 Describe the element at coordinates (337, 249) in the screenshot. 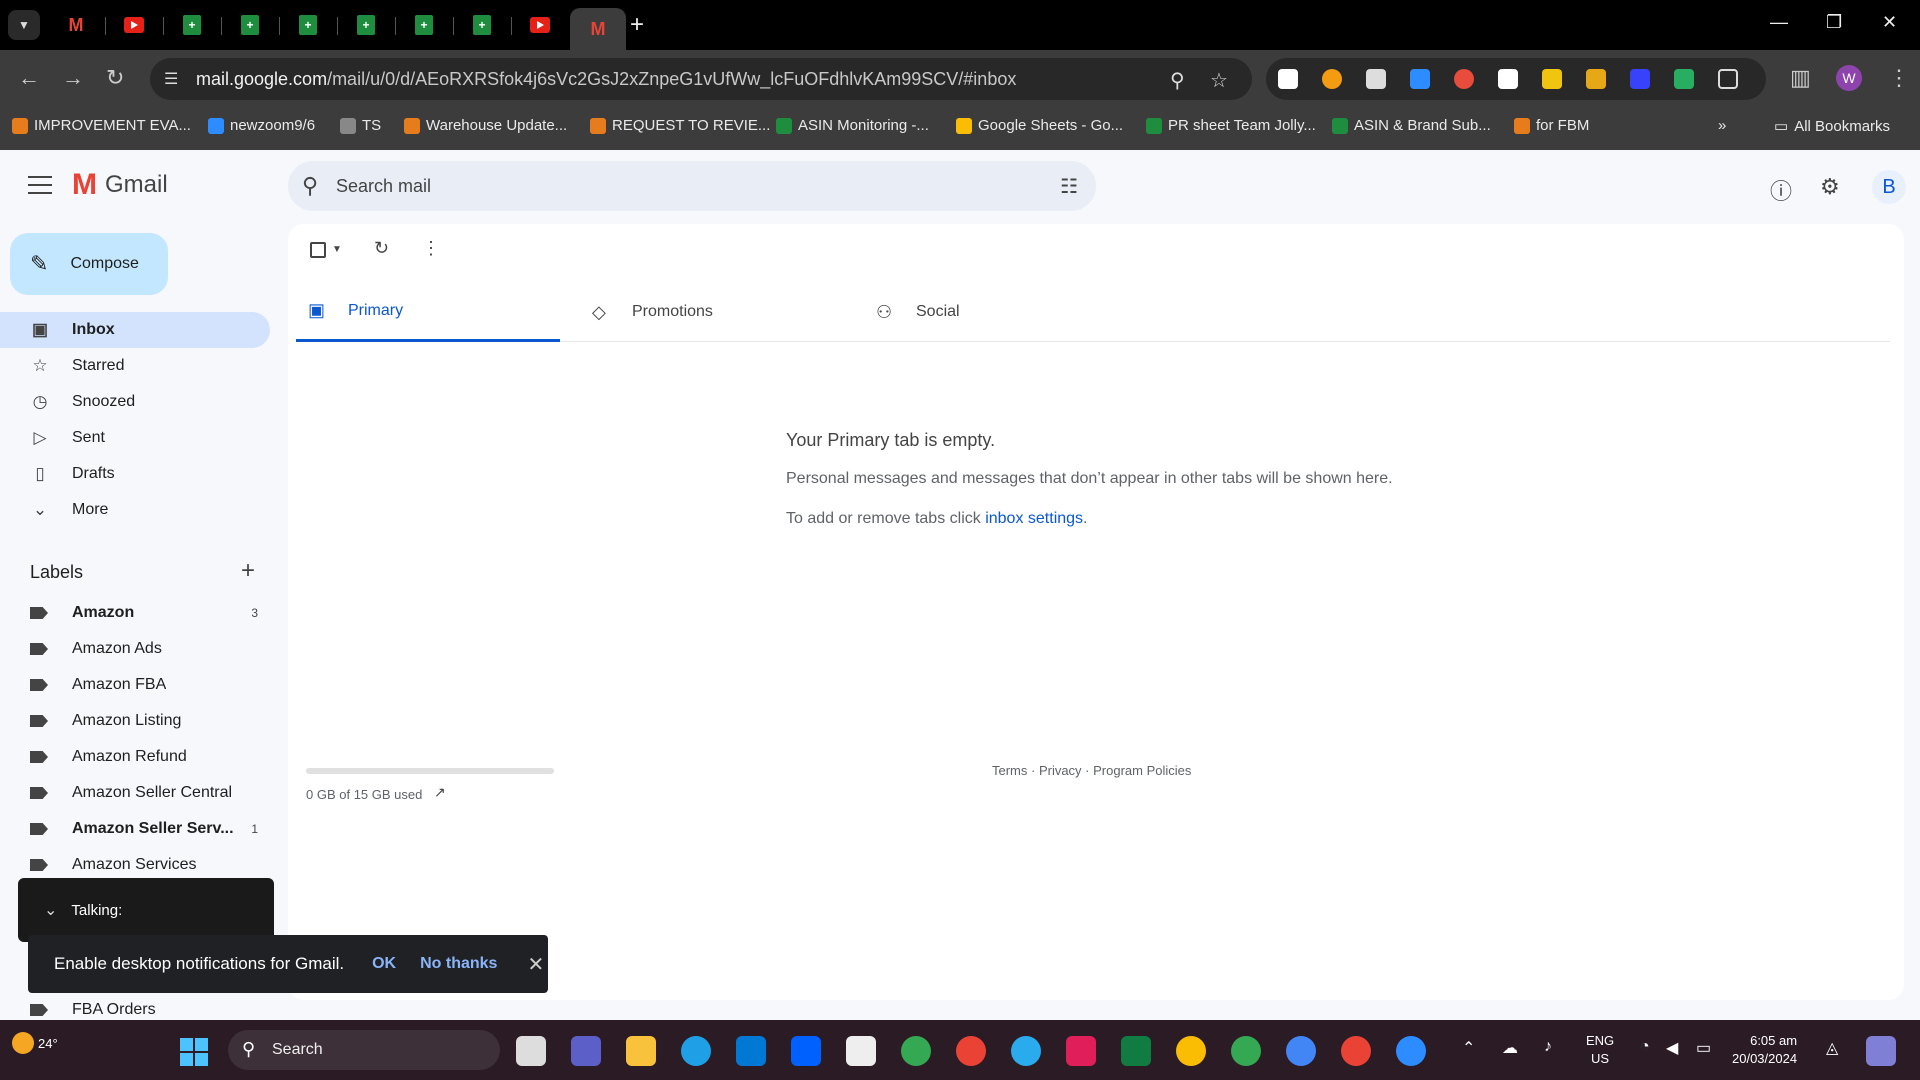

I see `select-dropdown-icon: ▼` at that location.